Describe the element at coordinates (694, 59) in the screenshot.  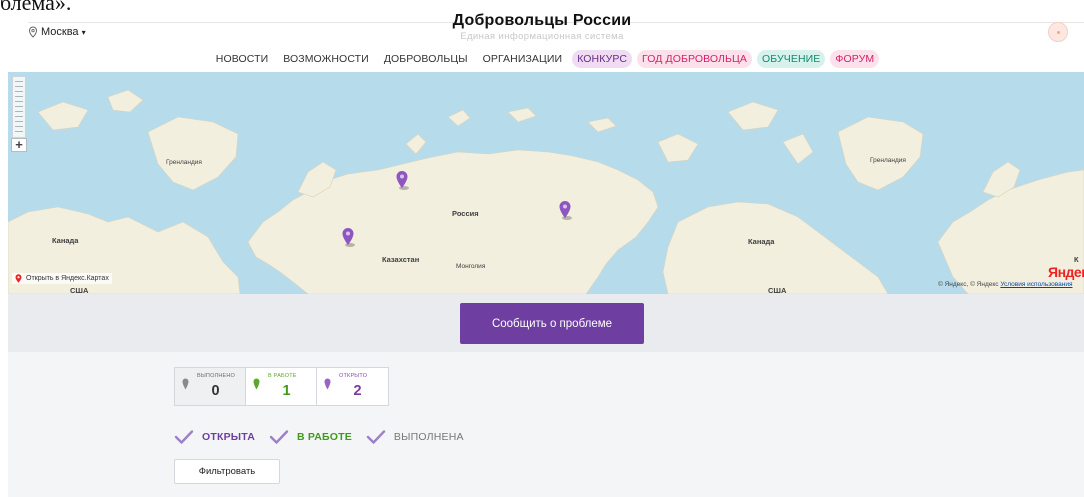
I see `nav-item-volunteer-year: ГОД ДОБРОВОЛЬЦА` at that location.